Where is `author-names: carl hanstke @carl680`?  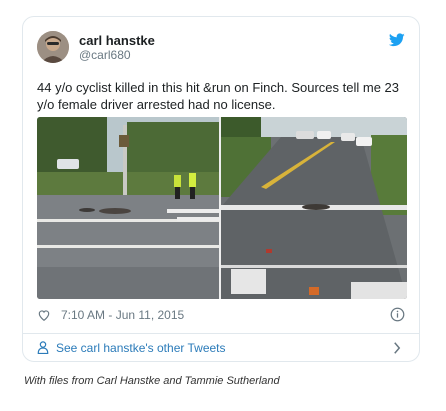
author-names: carl hanstke @carl680 is located at coordinates (117, 48).